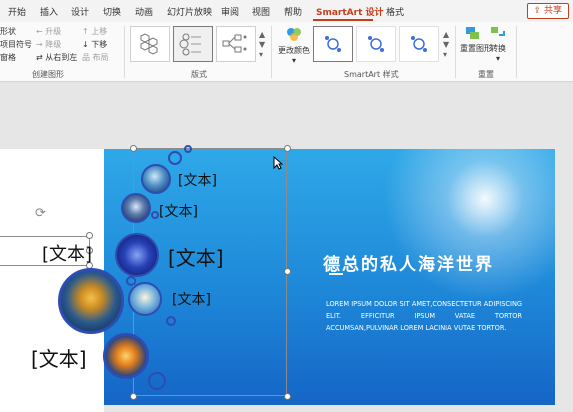  What do you see at coordinates (94, 31) in the screenshot?
I see `move-up-button: ↑ 上移` at bounding box center [94, 31].